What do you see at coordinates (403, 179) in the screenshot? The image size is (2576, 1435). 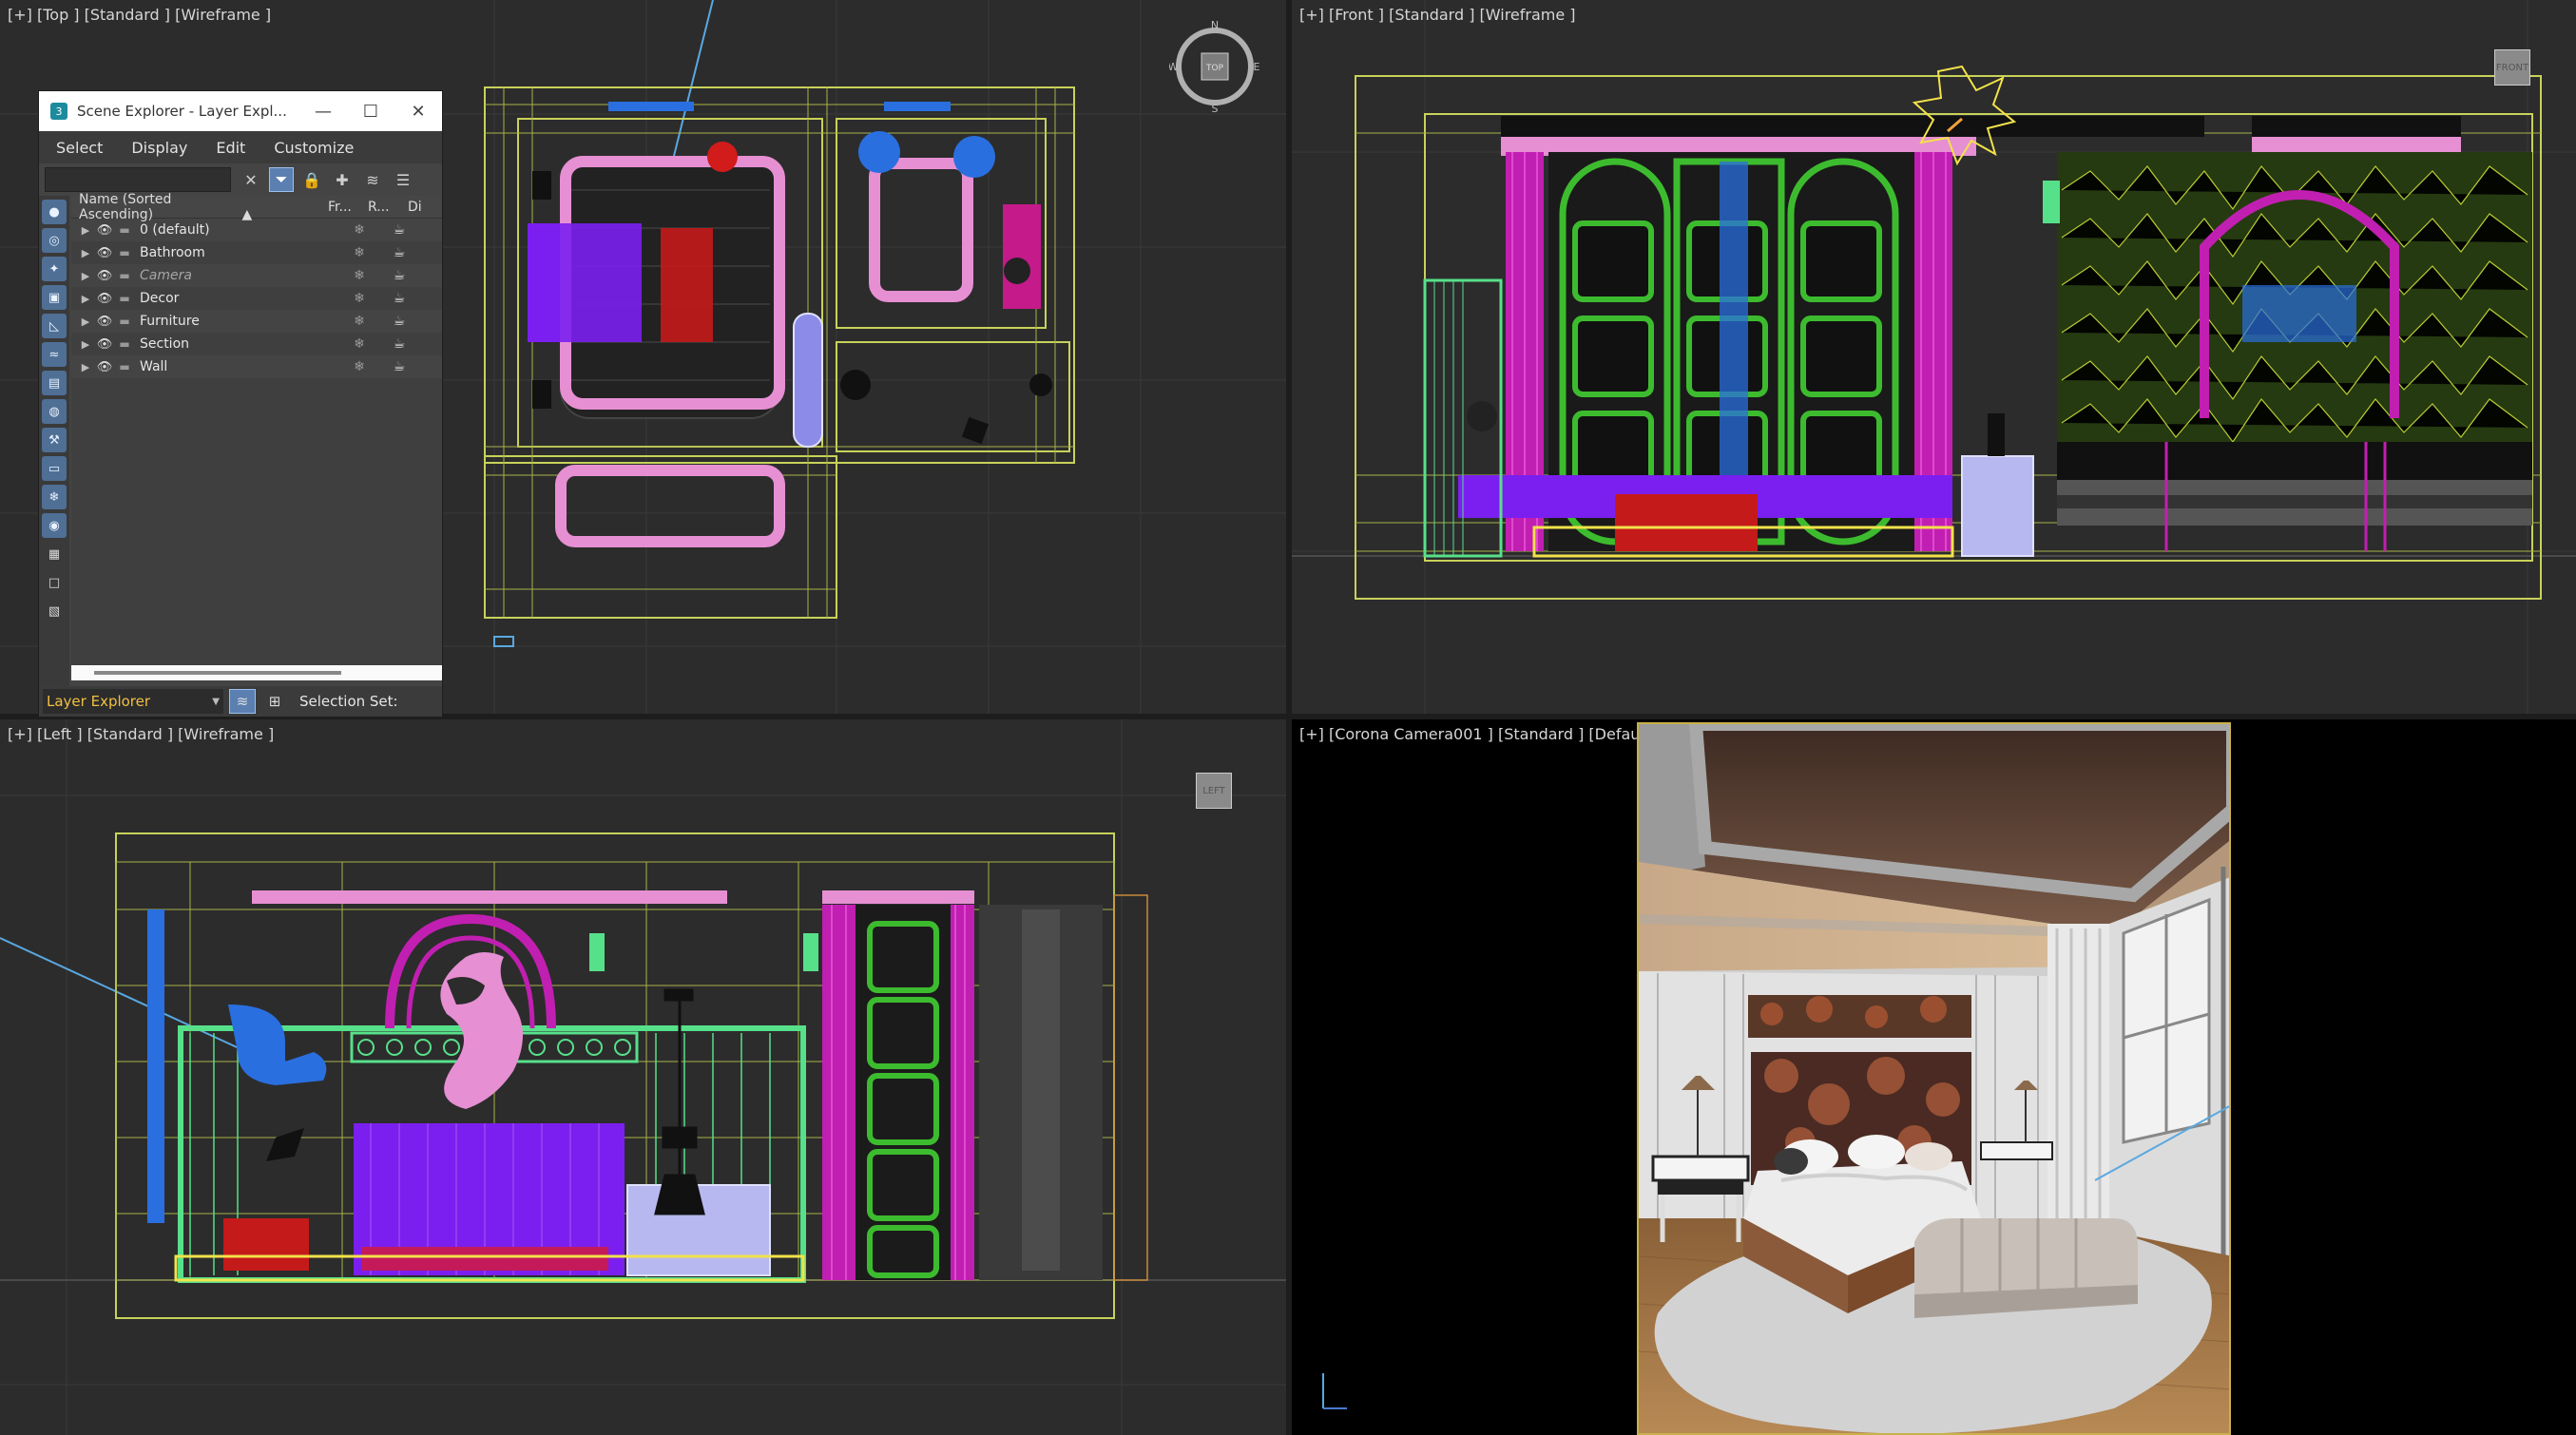 I see `hierarchy-icon: ☰` at bounding box center [403, 179].